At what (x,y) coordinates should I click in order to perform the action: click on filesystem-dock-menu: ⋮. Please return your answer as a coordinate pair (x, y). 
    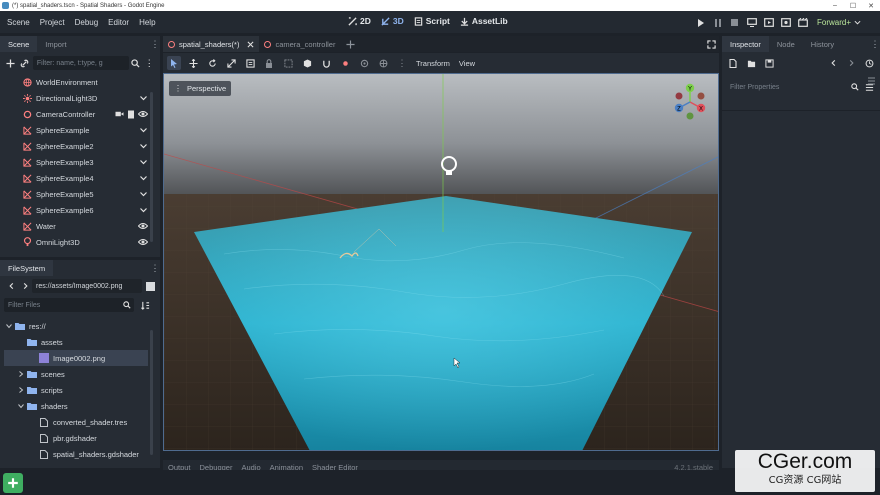
    Looking at the image, I should click on (155, 268).